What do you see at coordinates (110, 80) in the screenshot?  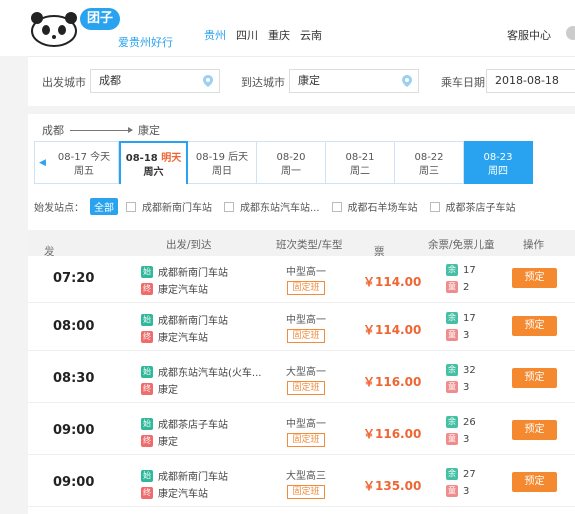 I see `from-city-value: 成都` at bounding box center [110, 80].